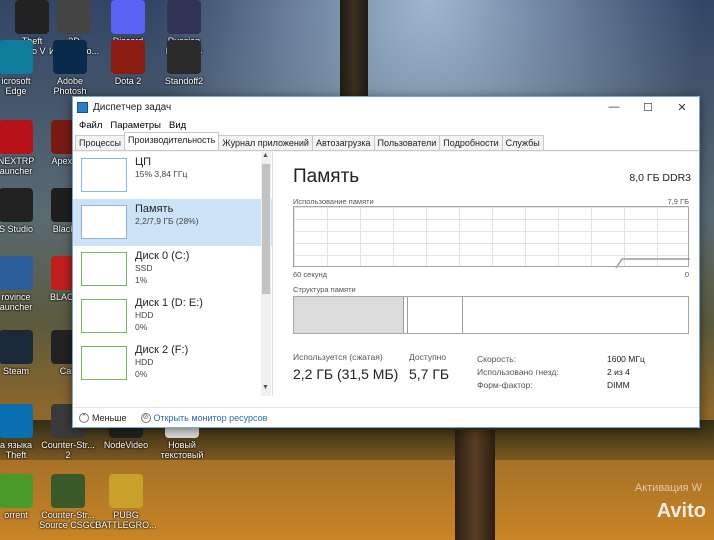 This screenshot has width=714, height=540. What do you see at coordinates (172, 141) in the screenshot?
I see `tab-performance: Производительность` at bounding box center [172, 141].